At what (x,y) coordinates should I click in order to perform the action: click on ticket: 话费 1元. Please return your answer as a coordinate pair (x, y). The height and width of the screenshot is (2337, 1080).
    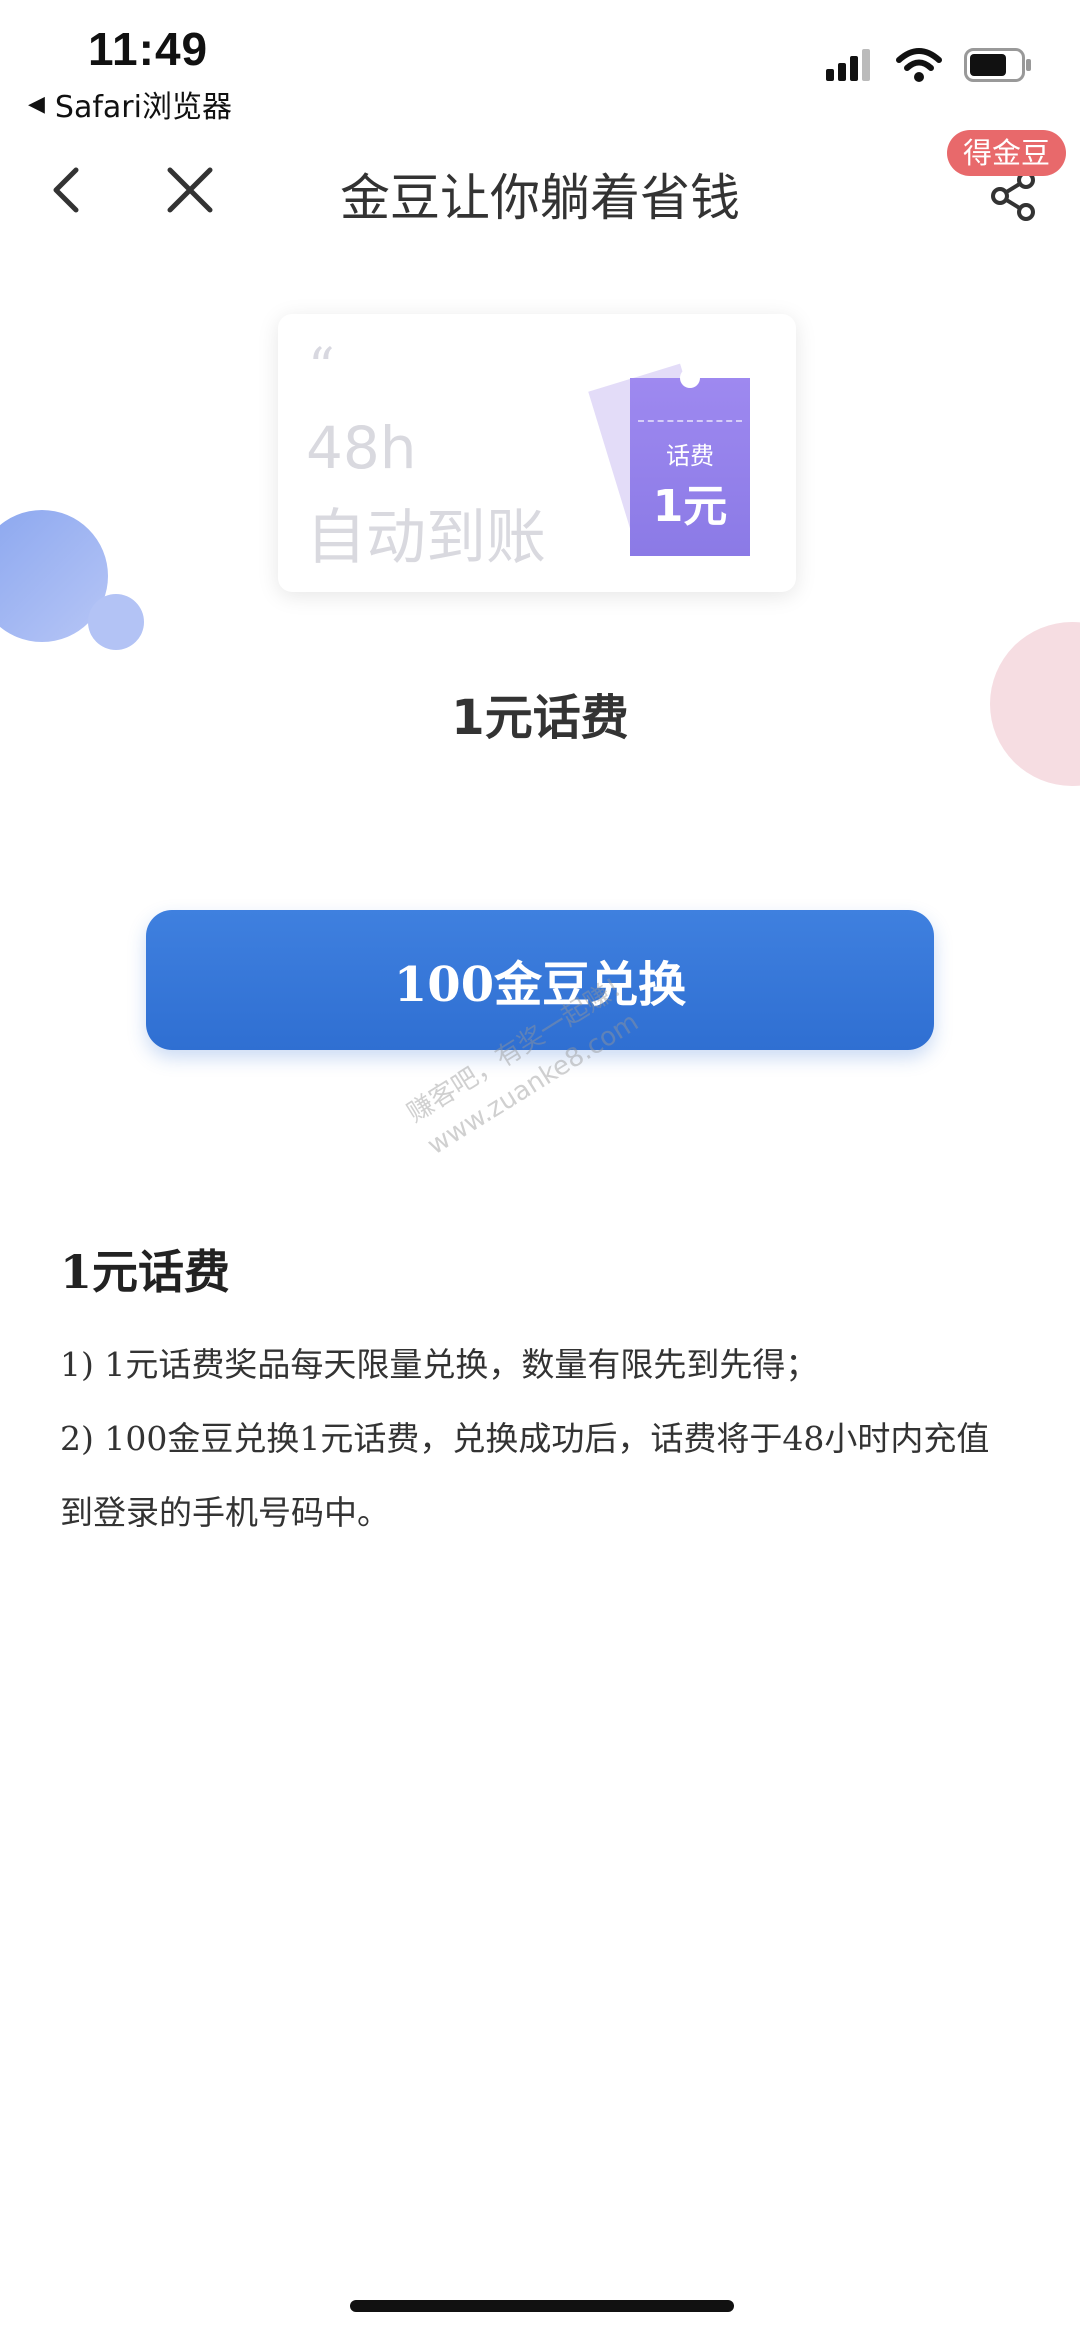
    Looking at the image, I should click on (690, 462).